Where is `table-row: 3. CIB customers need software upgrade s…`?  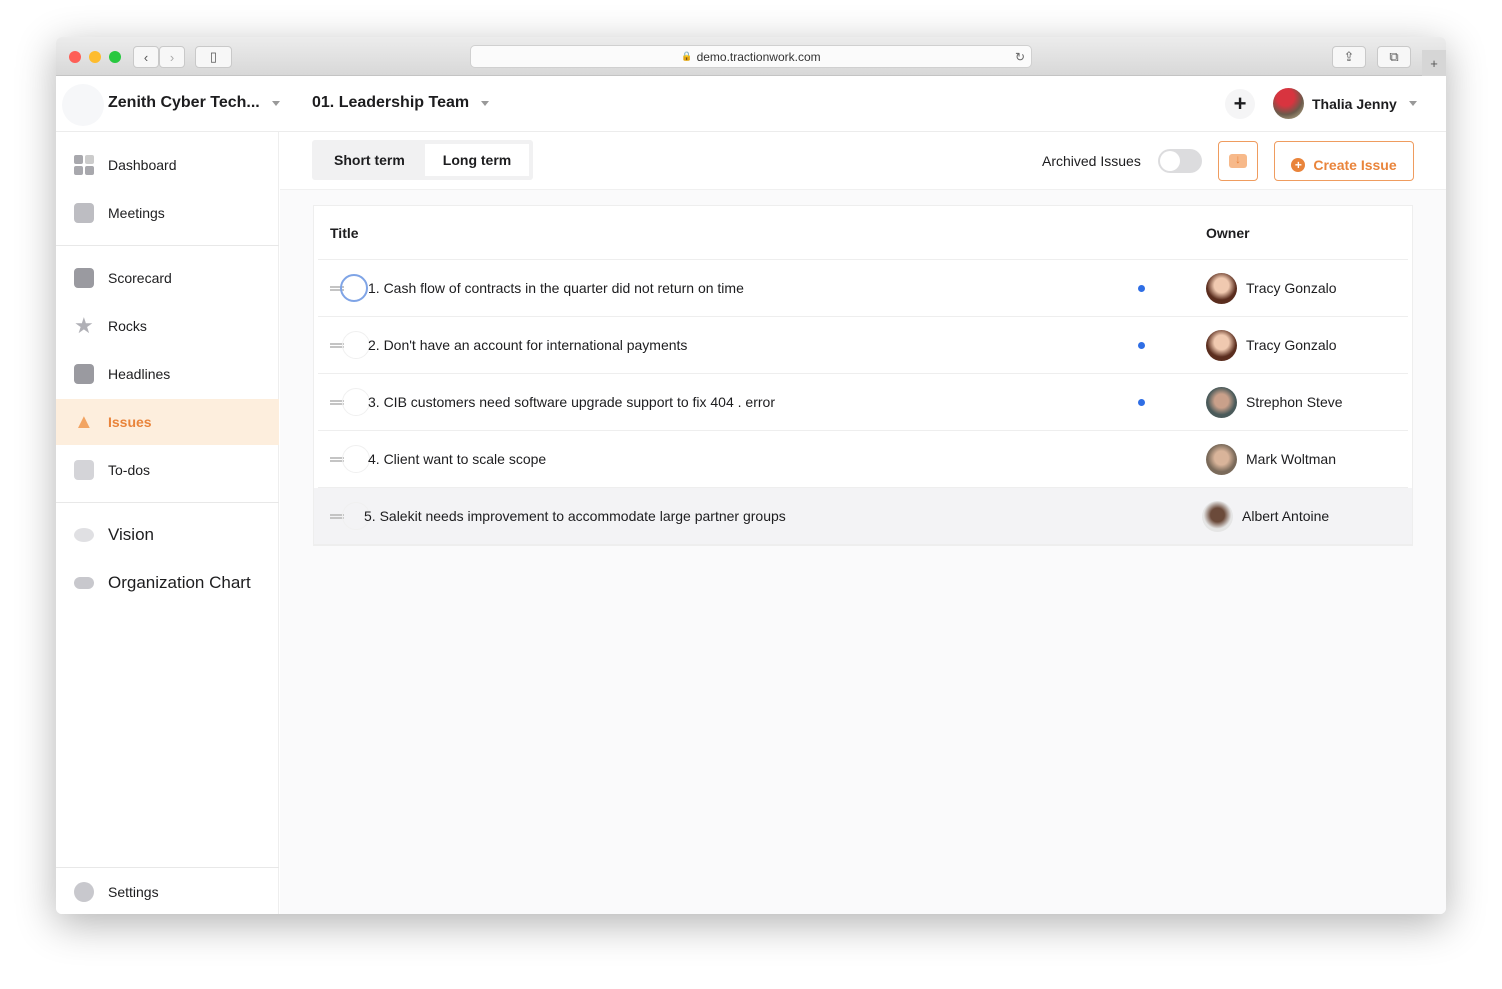 table-row: 3. CIB customers need software upgrade s… is located at coordinates (863, 402).